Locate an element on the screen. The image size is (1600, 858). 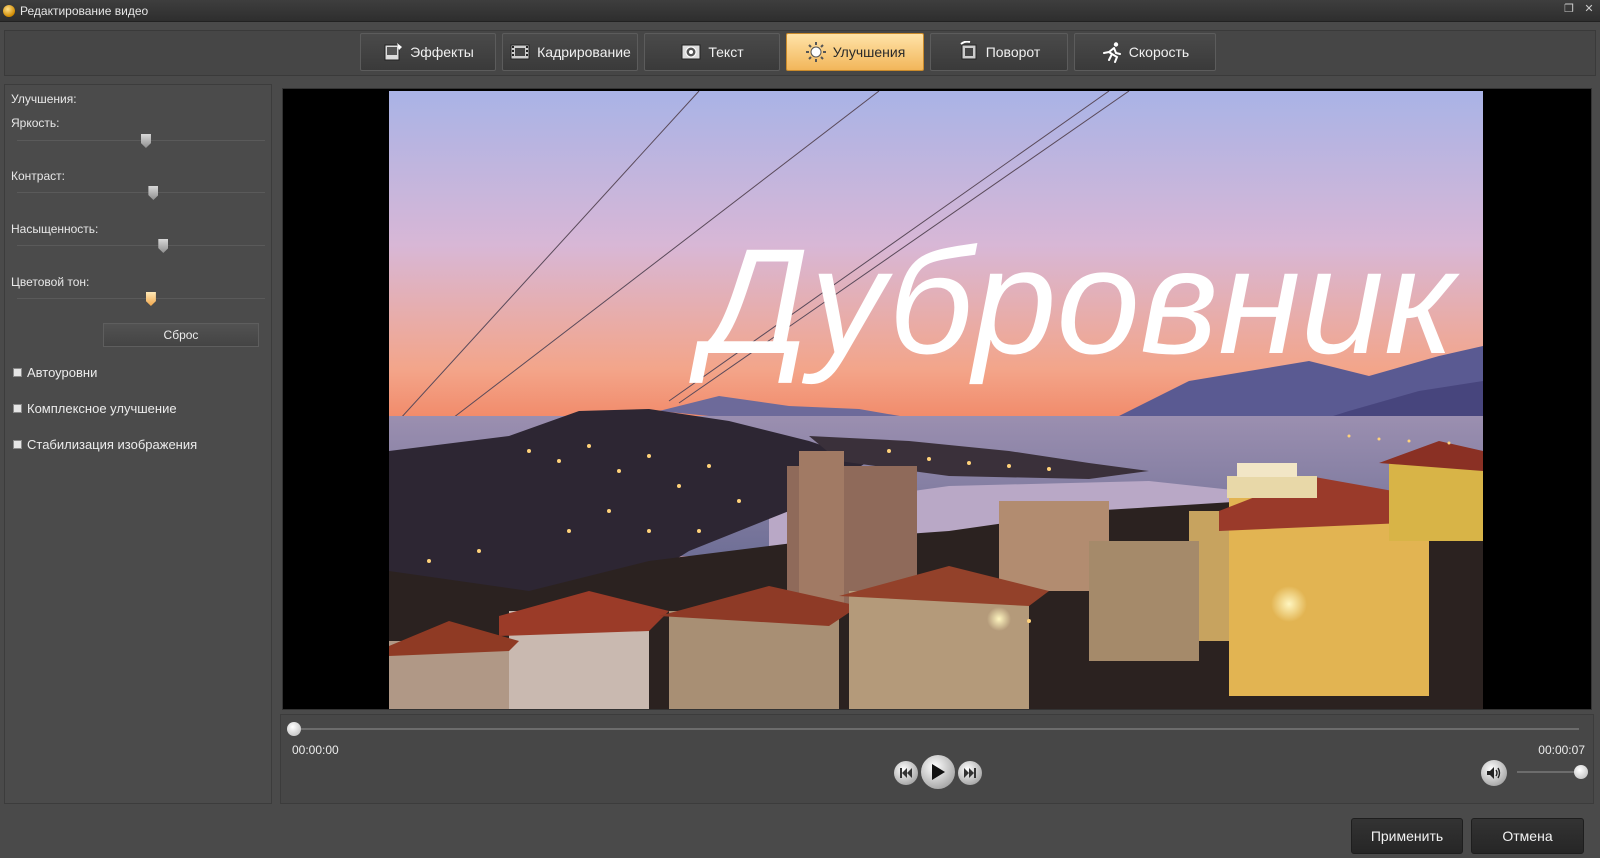
tab-label: Поворот is located at coordinates (1013, 52).